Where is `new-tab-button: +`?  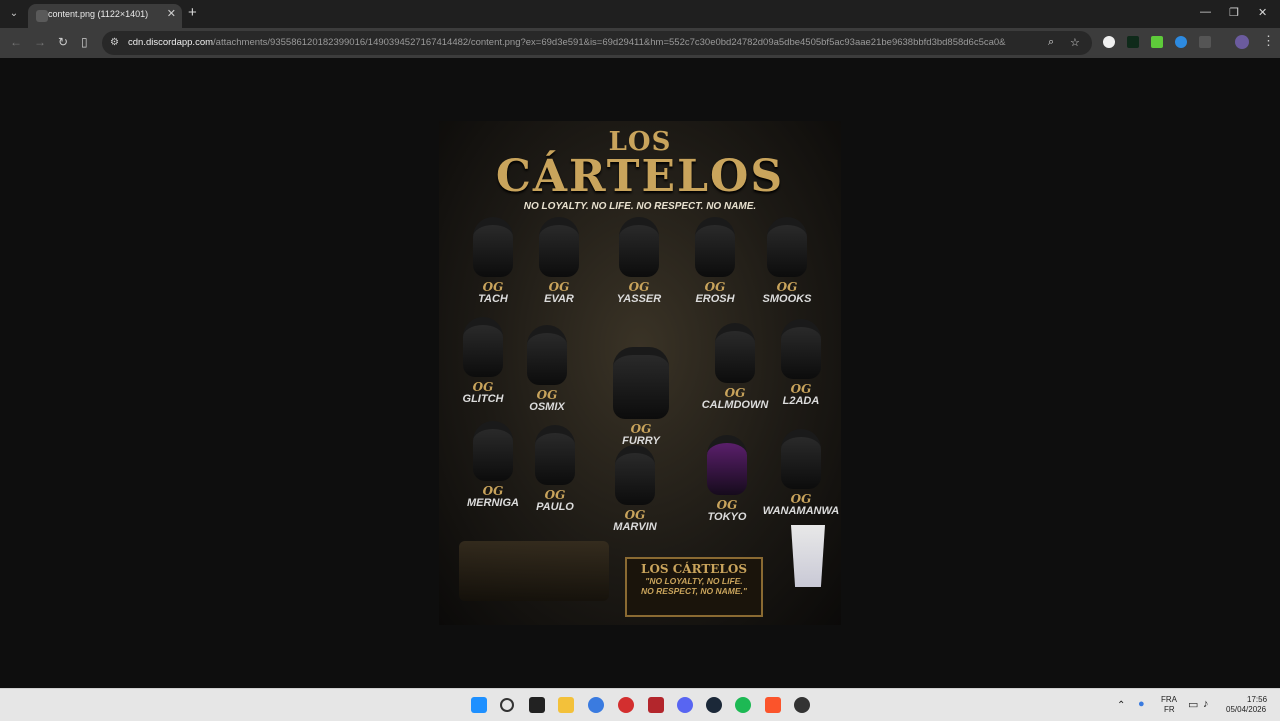 new-tab-button: + is located at coordinates (192, 12).